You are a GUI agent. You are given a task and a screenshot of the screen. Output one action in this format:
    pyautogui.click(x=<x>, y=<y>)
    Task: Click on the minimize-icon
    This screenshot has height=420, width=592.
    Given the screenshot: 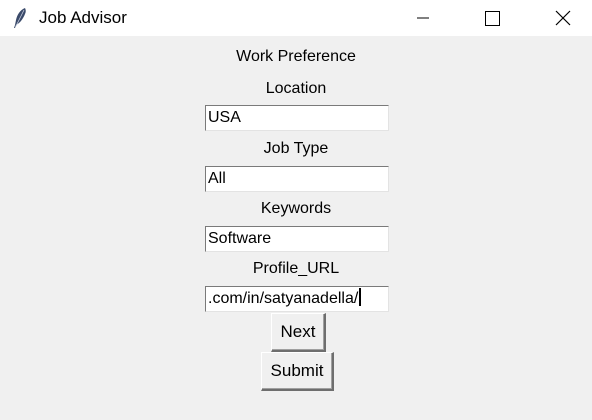 What is the action you would take?
    pyautogui.click(x=423, y=18)
    